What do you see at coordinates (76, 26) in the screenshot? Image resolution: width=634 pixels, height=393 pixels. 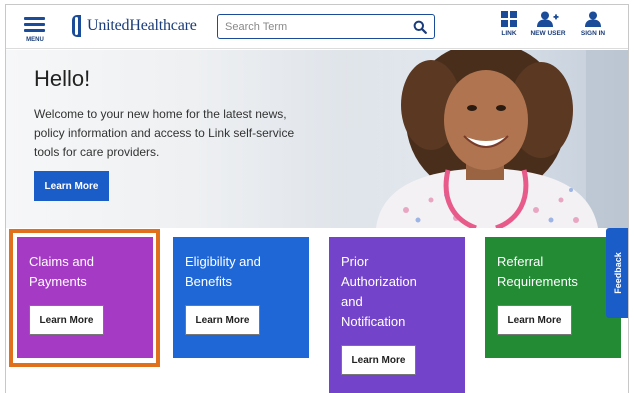 I see `logo-mark-icon` at bounding box center [76, 26].